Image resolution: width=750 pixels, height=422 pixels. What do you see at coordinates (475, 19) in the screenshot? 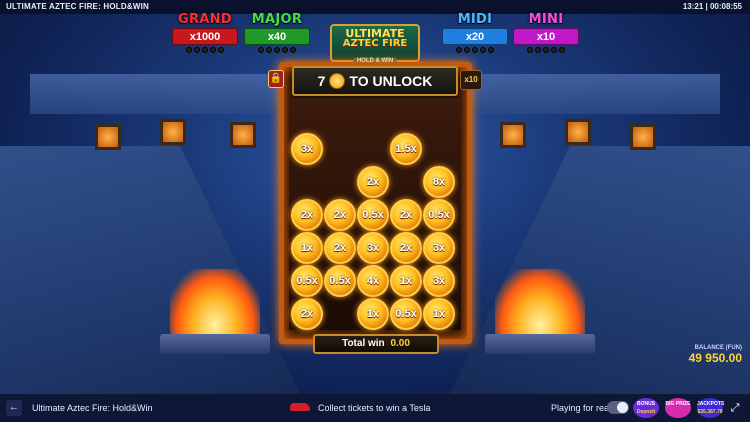
I see `jackpot-name: MIDI` at bounding box center [475, 19].